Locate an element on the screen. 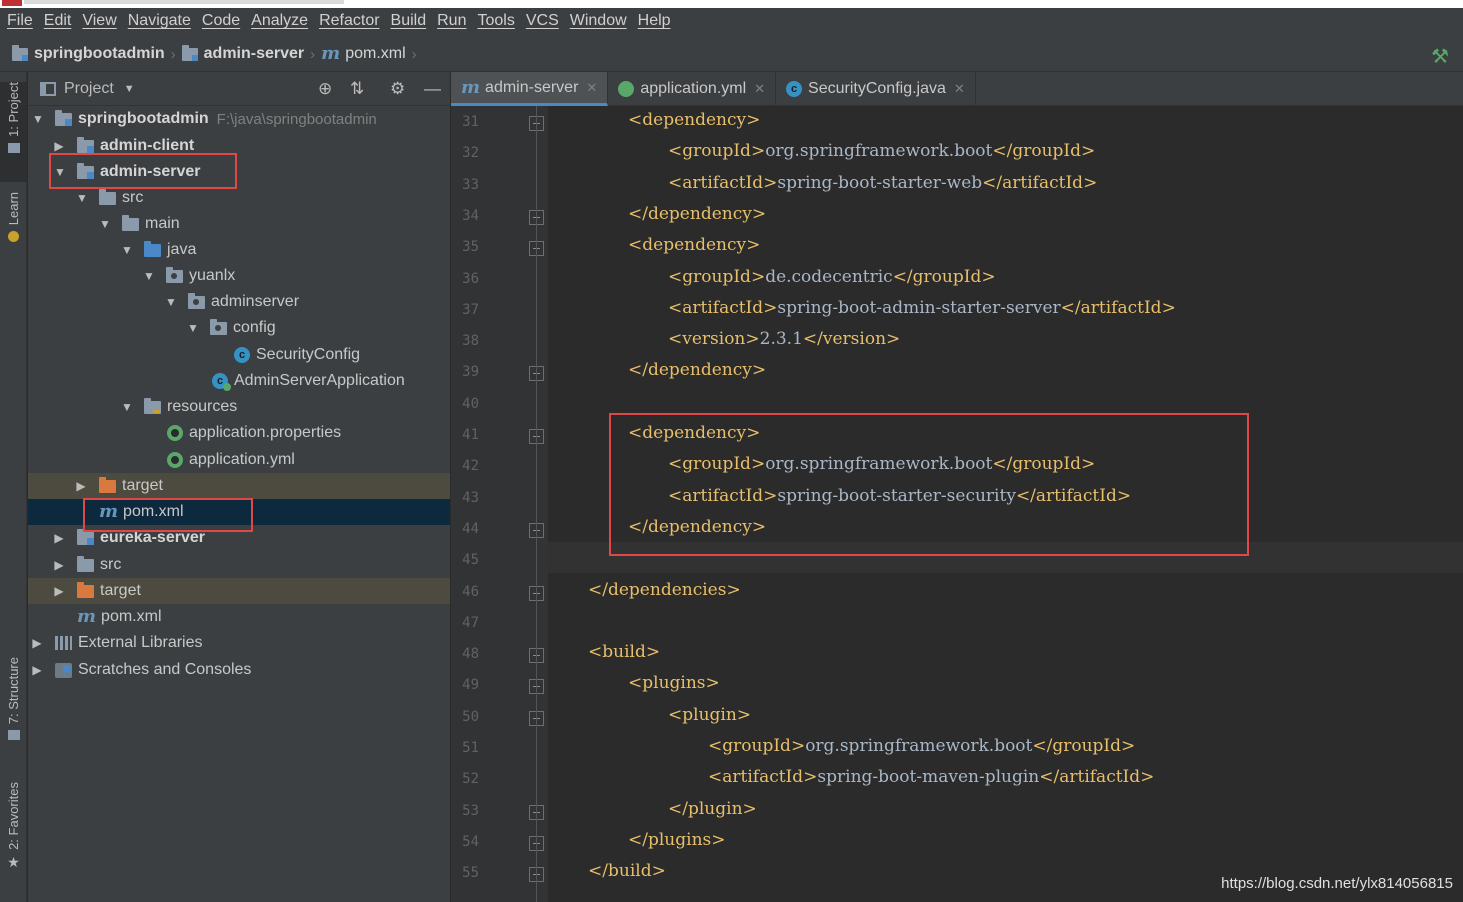 The height and width of the screenshot is (902, 1463). tree-item: application.yml is located at coordinates (239, 460).